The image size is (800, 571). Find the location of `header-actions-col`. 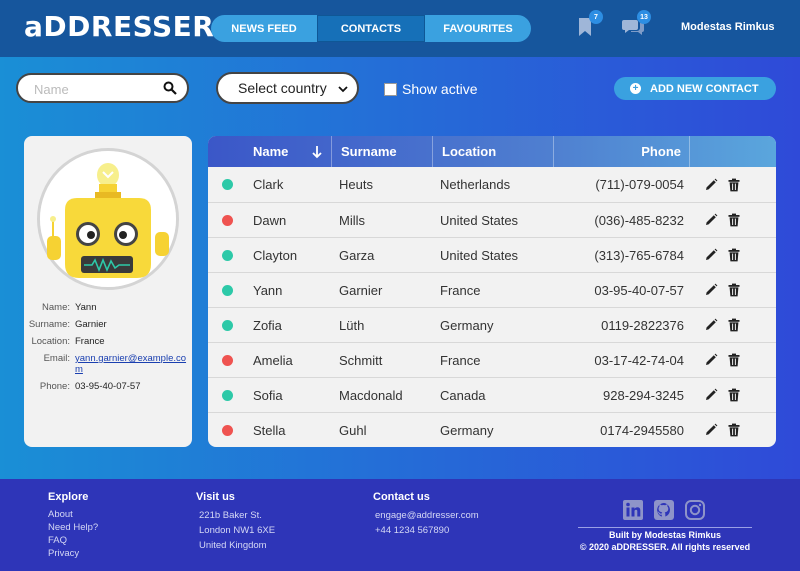

header-actions-col is located at coordinates (733, 151).